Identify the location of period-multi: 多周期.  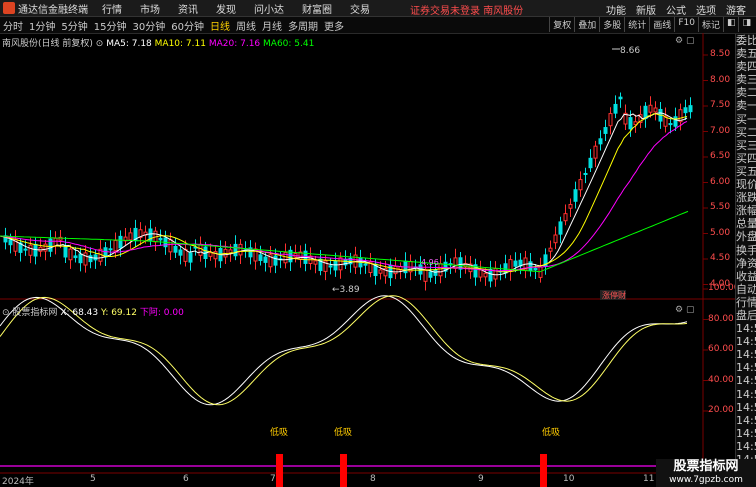
(303, 25).